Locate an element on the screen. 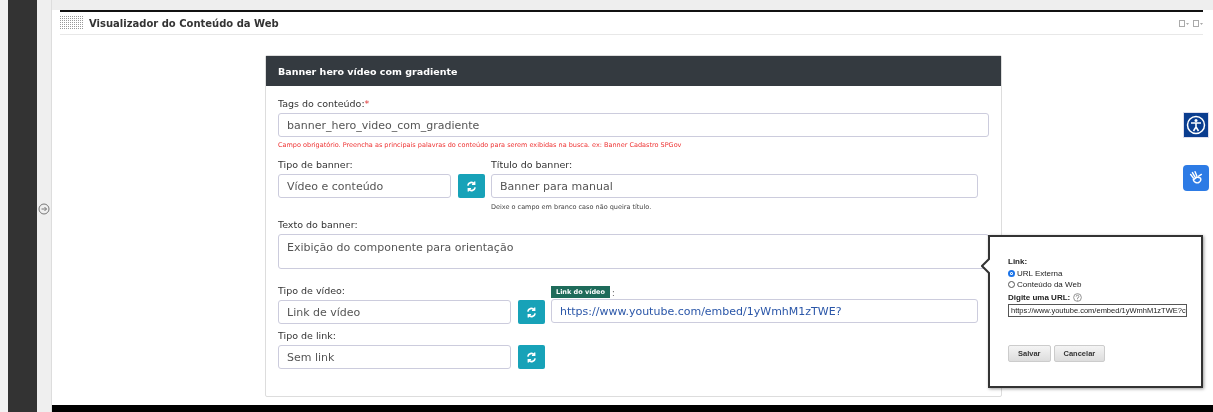 This screenshot has width=1213, height=412. window-title: Visualizador do Conteúdo da Web is located at coordinates (184, 23).